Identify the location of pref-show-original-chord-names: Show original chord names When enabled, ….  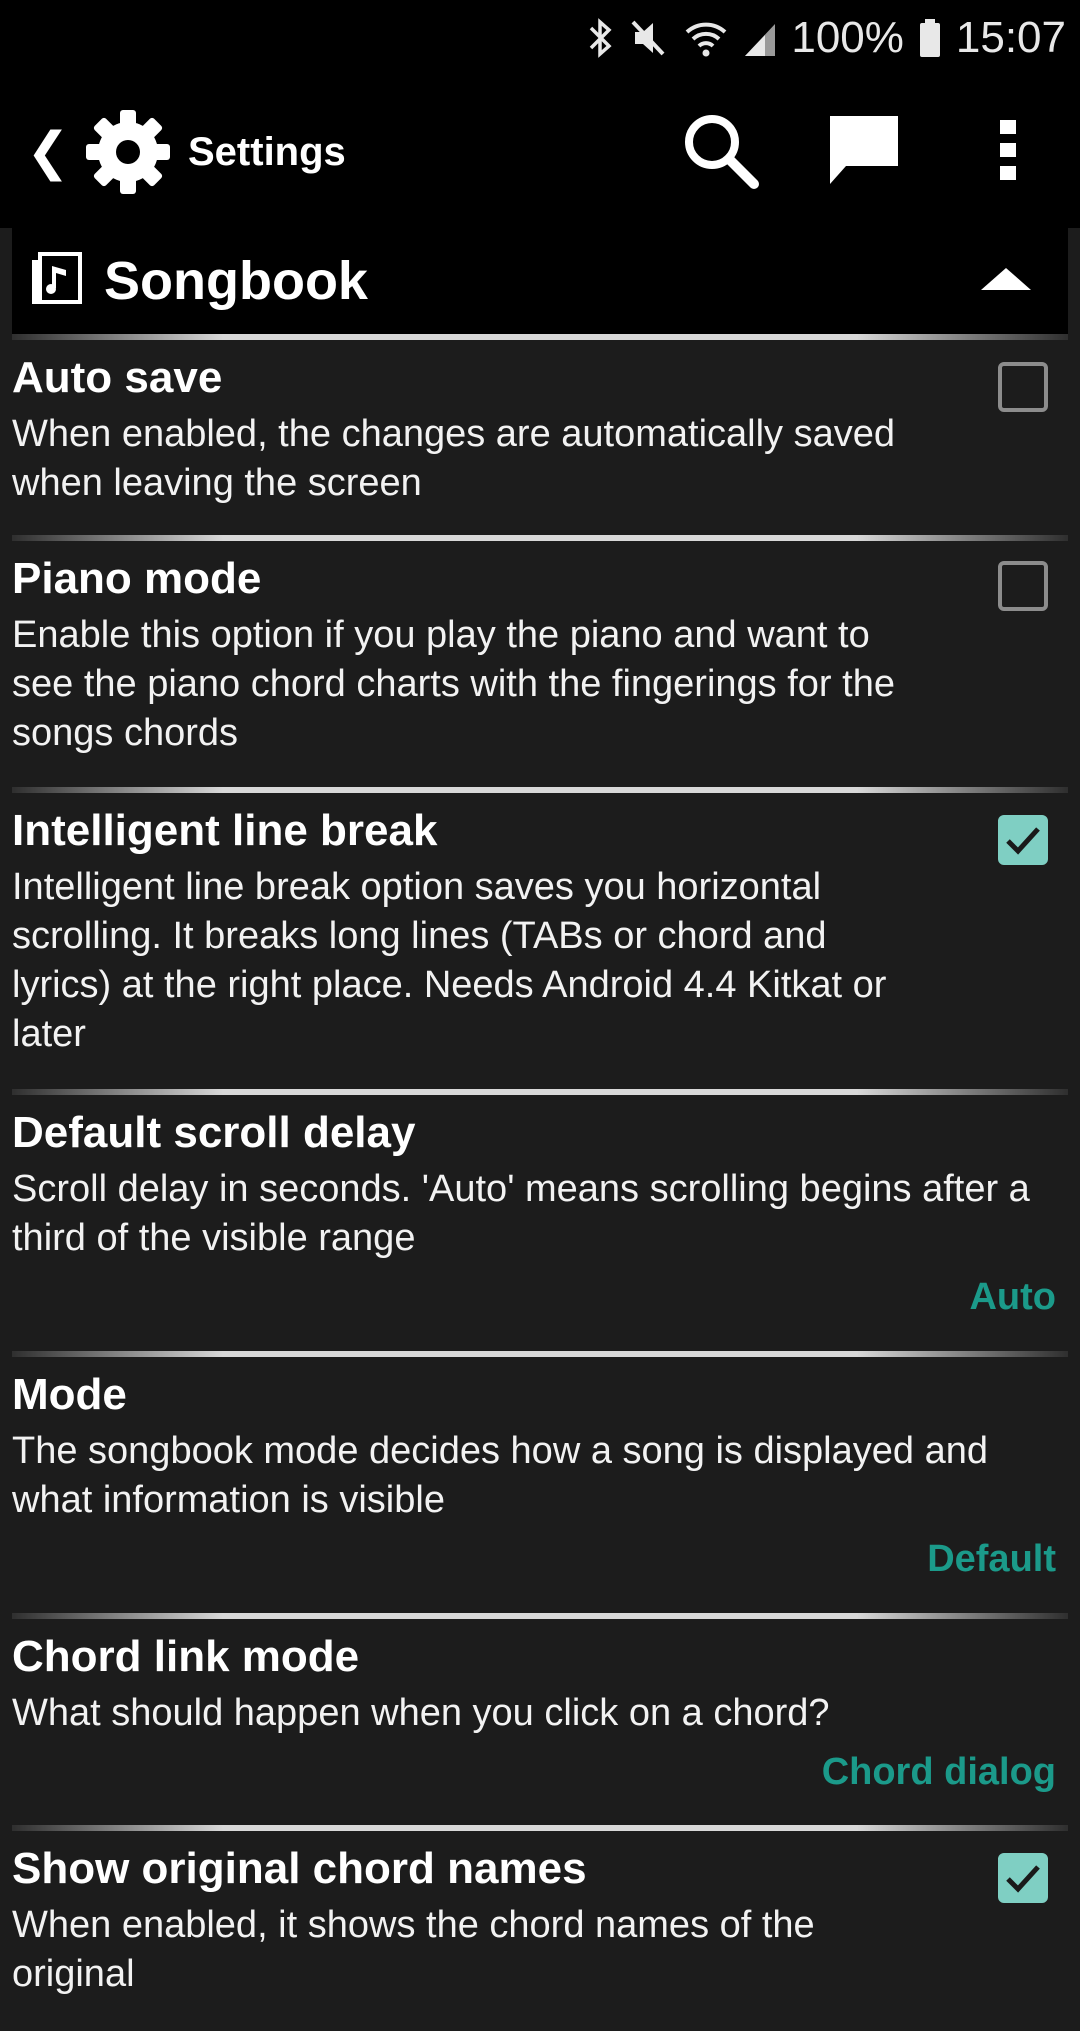
(540, 1931).